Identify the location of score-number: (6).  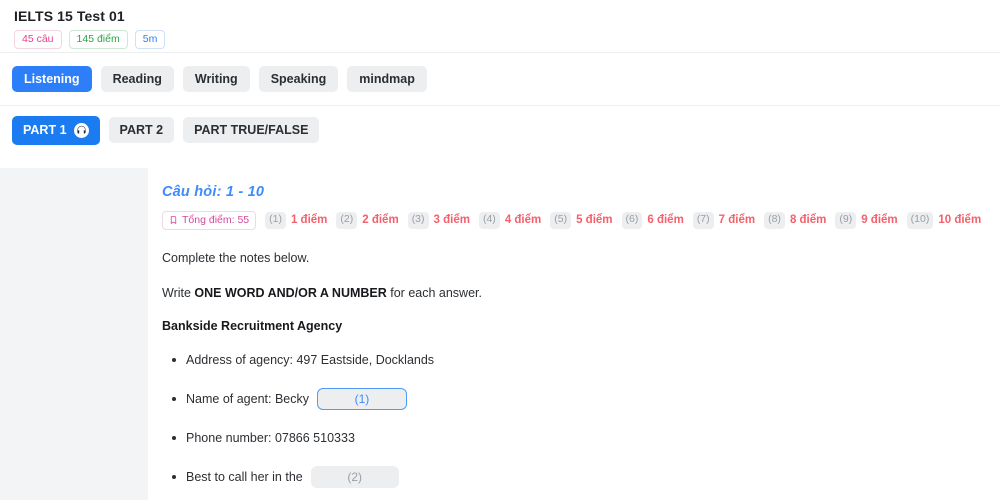
(632, 220).